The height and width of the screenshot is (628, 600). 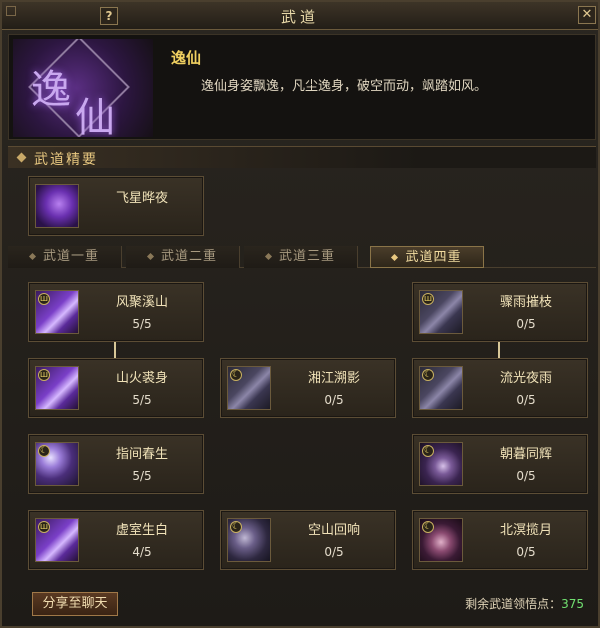 I want to click on skill-card: ☾ 北溟揽月 0/5, so click(x=500, y=540).